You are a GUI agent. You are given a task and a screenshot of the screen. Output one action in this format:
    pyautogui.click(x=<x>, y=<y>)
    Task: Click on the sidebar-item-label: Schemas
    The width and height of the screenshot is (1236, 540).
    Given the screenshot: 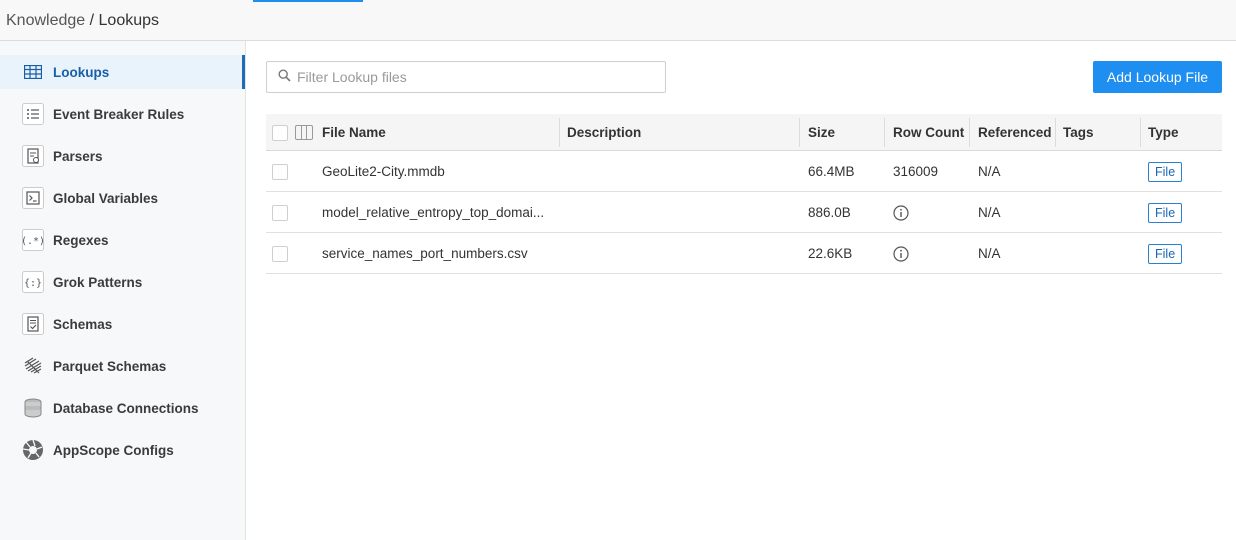 What is the action you would take?
    pyautogui.click(x=83, y=324)
    